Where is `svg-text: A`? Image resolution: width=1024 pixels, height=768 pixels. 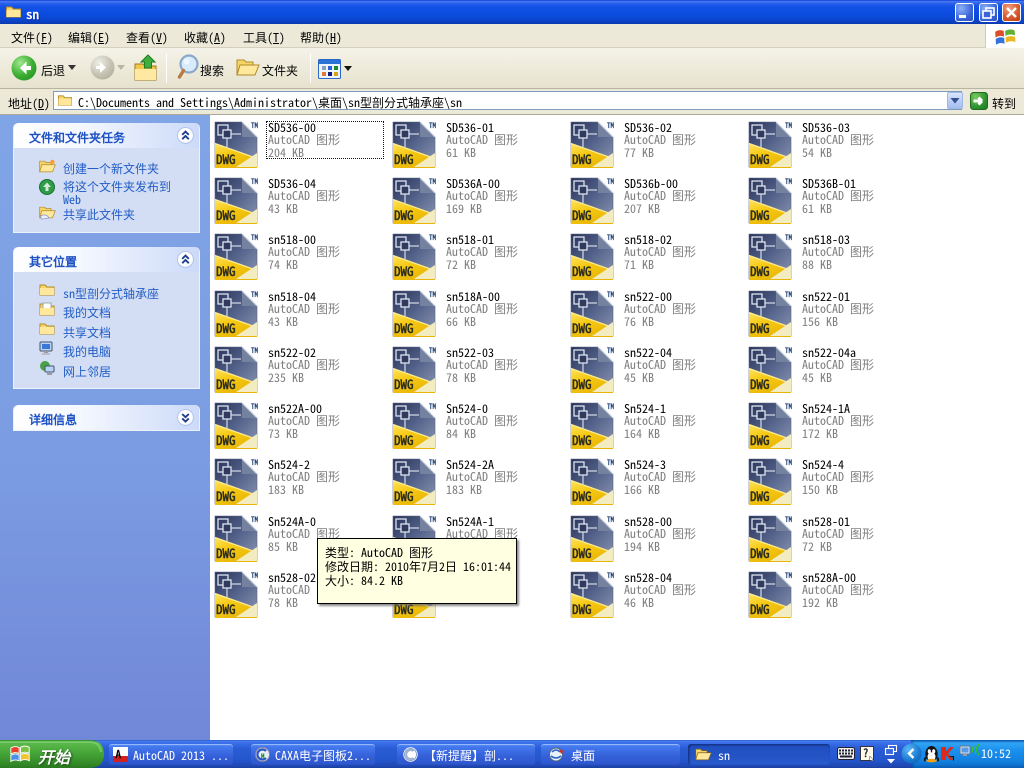
svg-text: A is located at coordinates (118, 754).